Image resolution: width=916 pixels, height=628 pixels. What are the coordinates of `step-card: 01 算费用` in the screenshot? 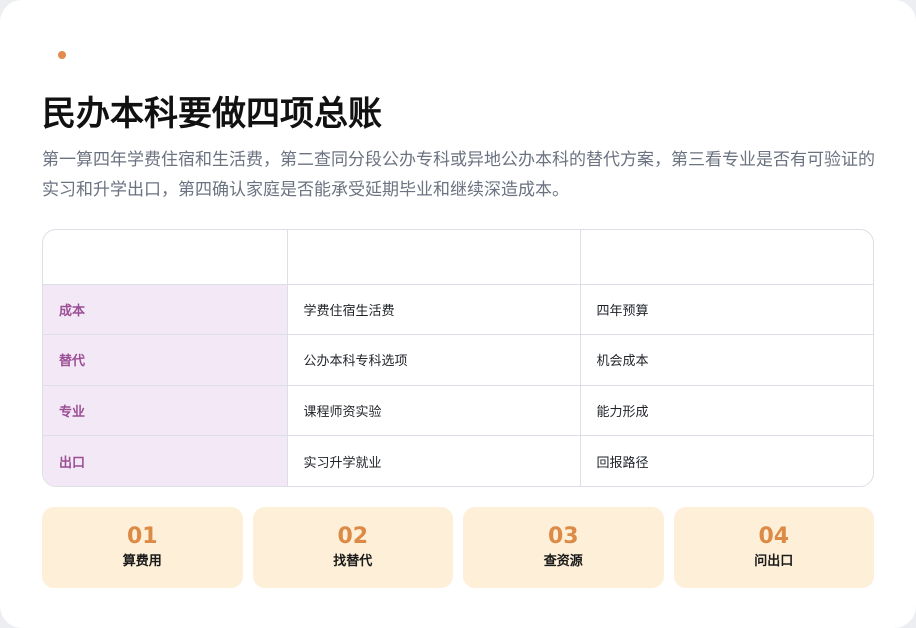 It's located at (142, 547).